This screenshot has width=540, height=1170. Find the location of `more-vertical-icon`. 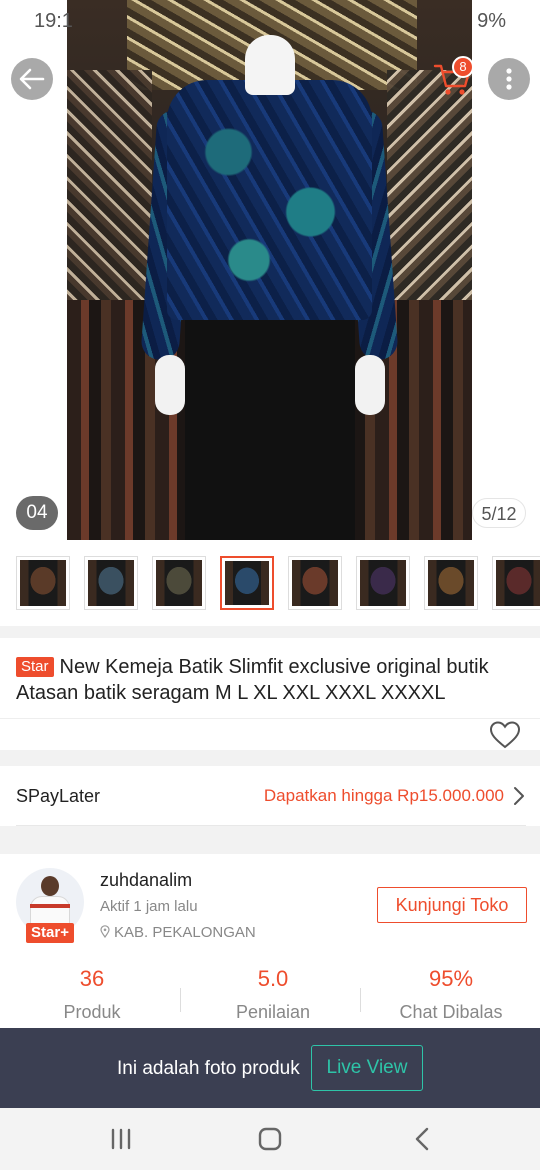

more-vertical-icon is located at coordinates (509, 79).